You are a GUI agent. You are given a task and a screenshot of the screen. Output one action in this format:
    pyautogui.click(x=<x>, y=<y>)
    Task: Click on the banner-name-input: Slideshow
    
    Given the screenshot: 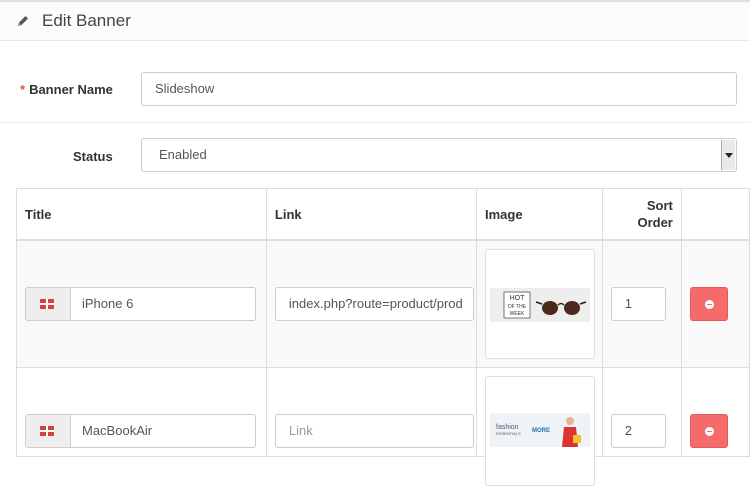 What is the action you would take?
    pyautogui.click(x=439, y=89)
    